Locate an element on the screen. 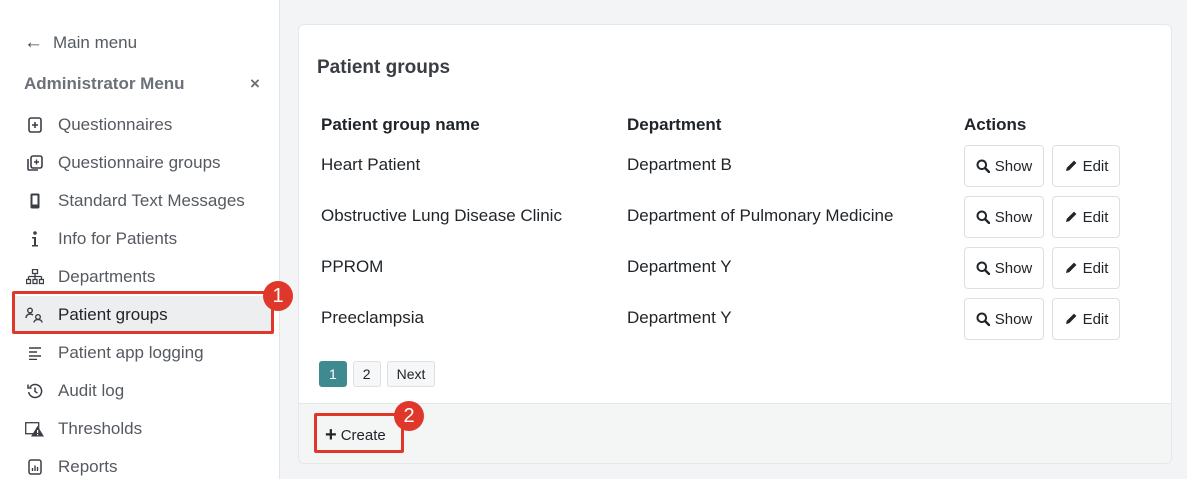  page-1-button: 1 is located at coordinates (333, 374).